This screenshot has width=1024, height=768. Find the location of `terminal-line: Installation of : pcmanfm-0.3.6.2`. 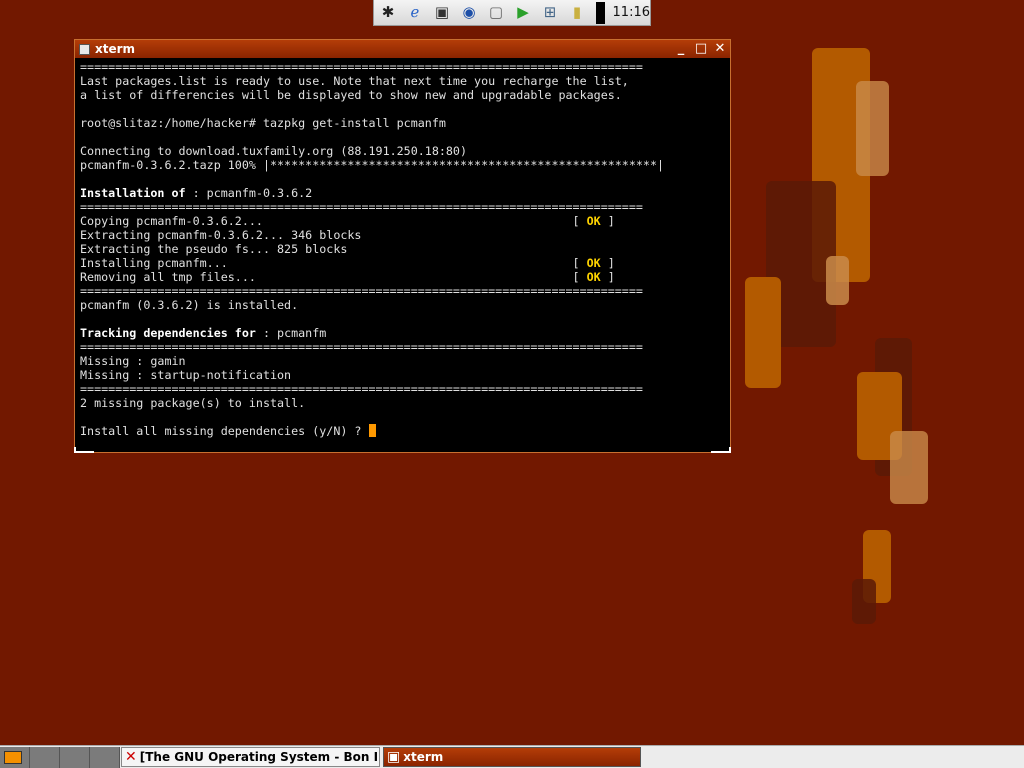

terminal-line: Installation of : pcmanfm-0.3.6.2 is located at coordinates (403, 193).